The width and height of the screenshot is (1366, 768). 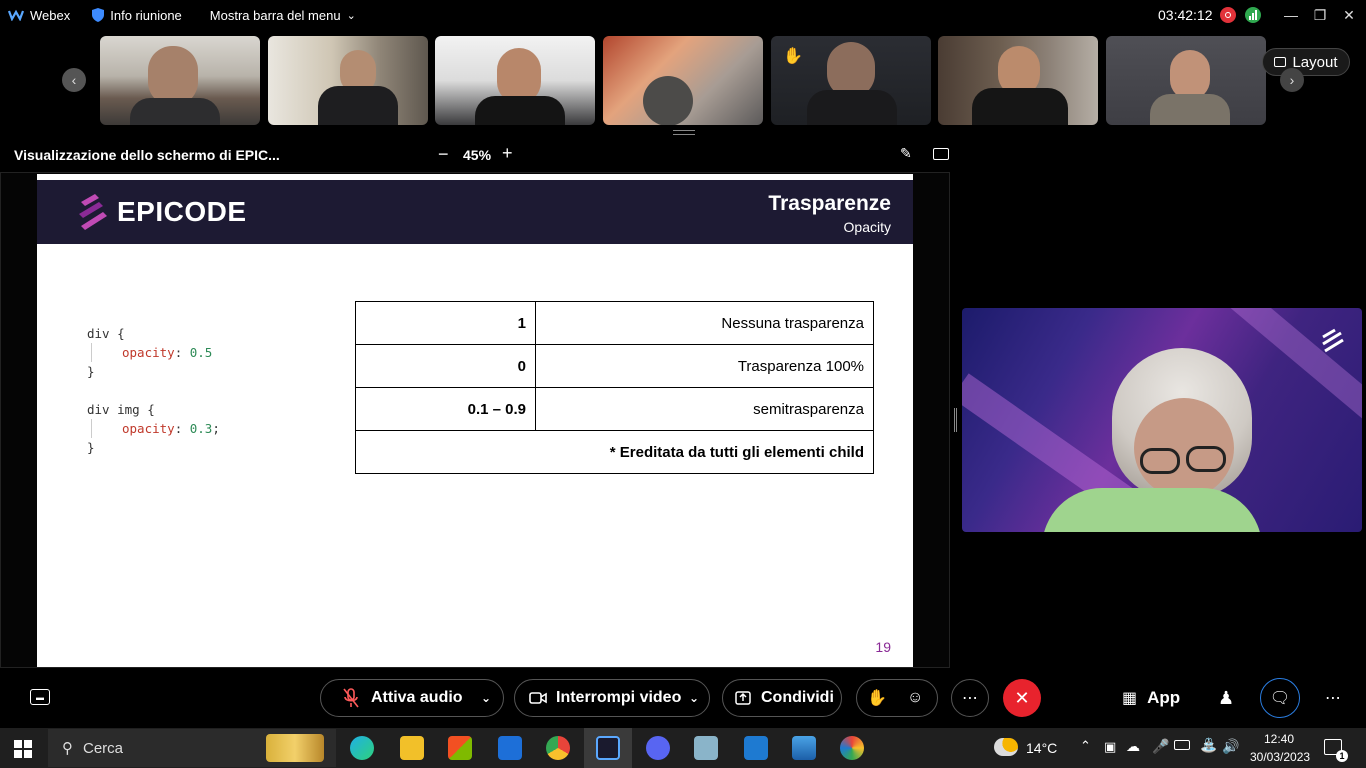 I want to click on captions-button: ▬, so click(x=40, y=697).